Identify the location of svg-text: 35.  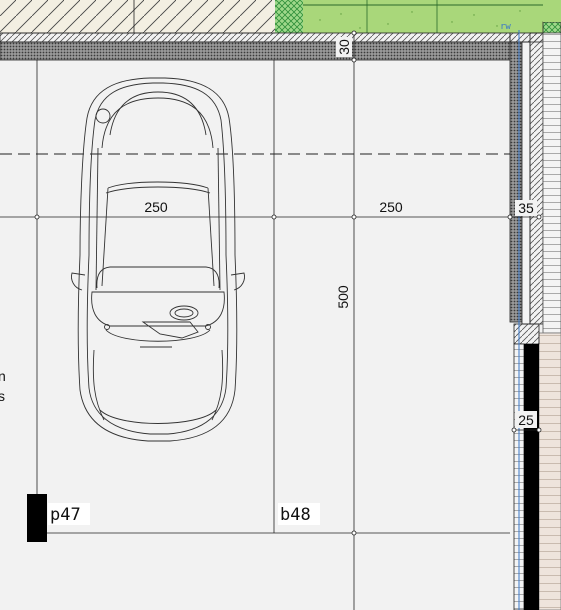
(526, 208).